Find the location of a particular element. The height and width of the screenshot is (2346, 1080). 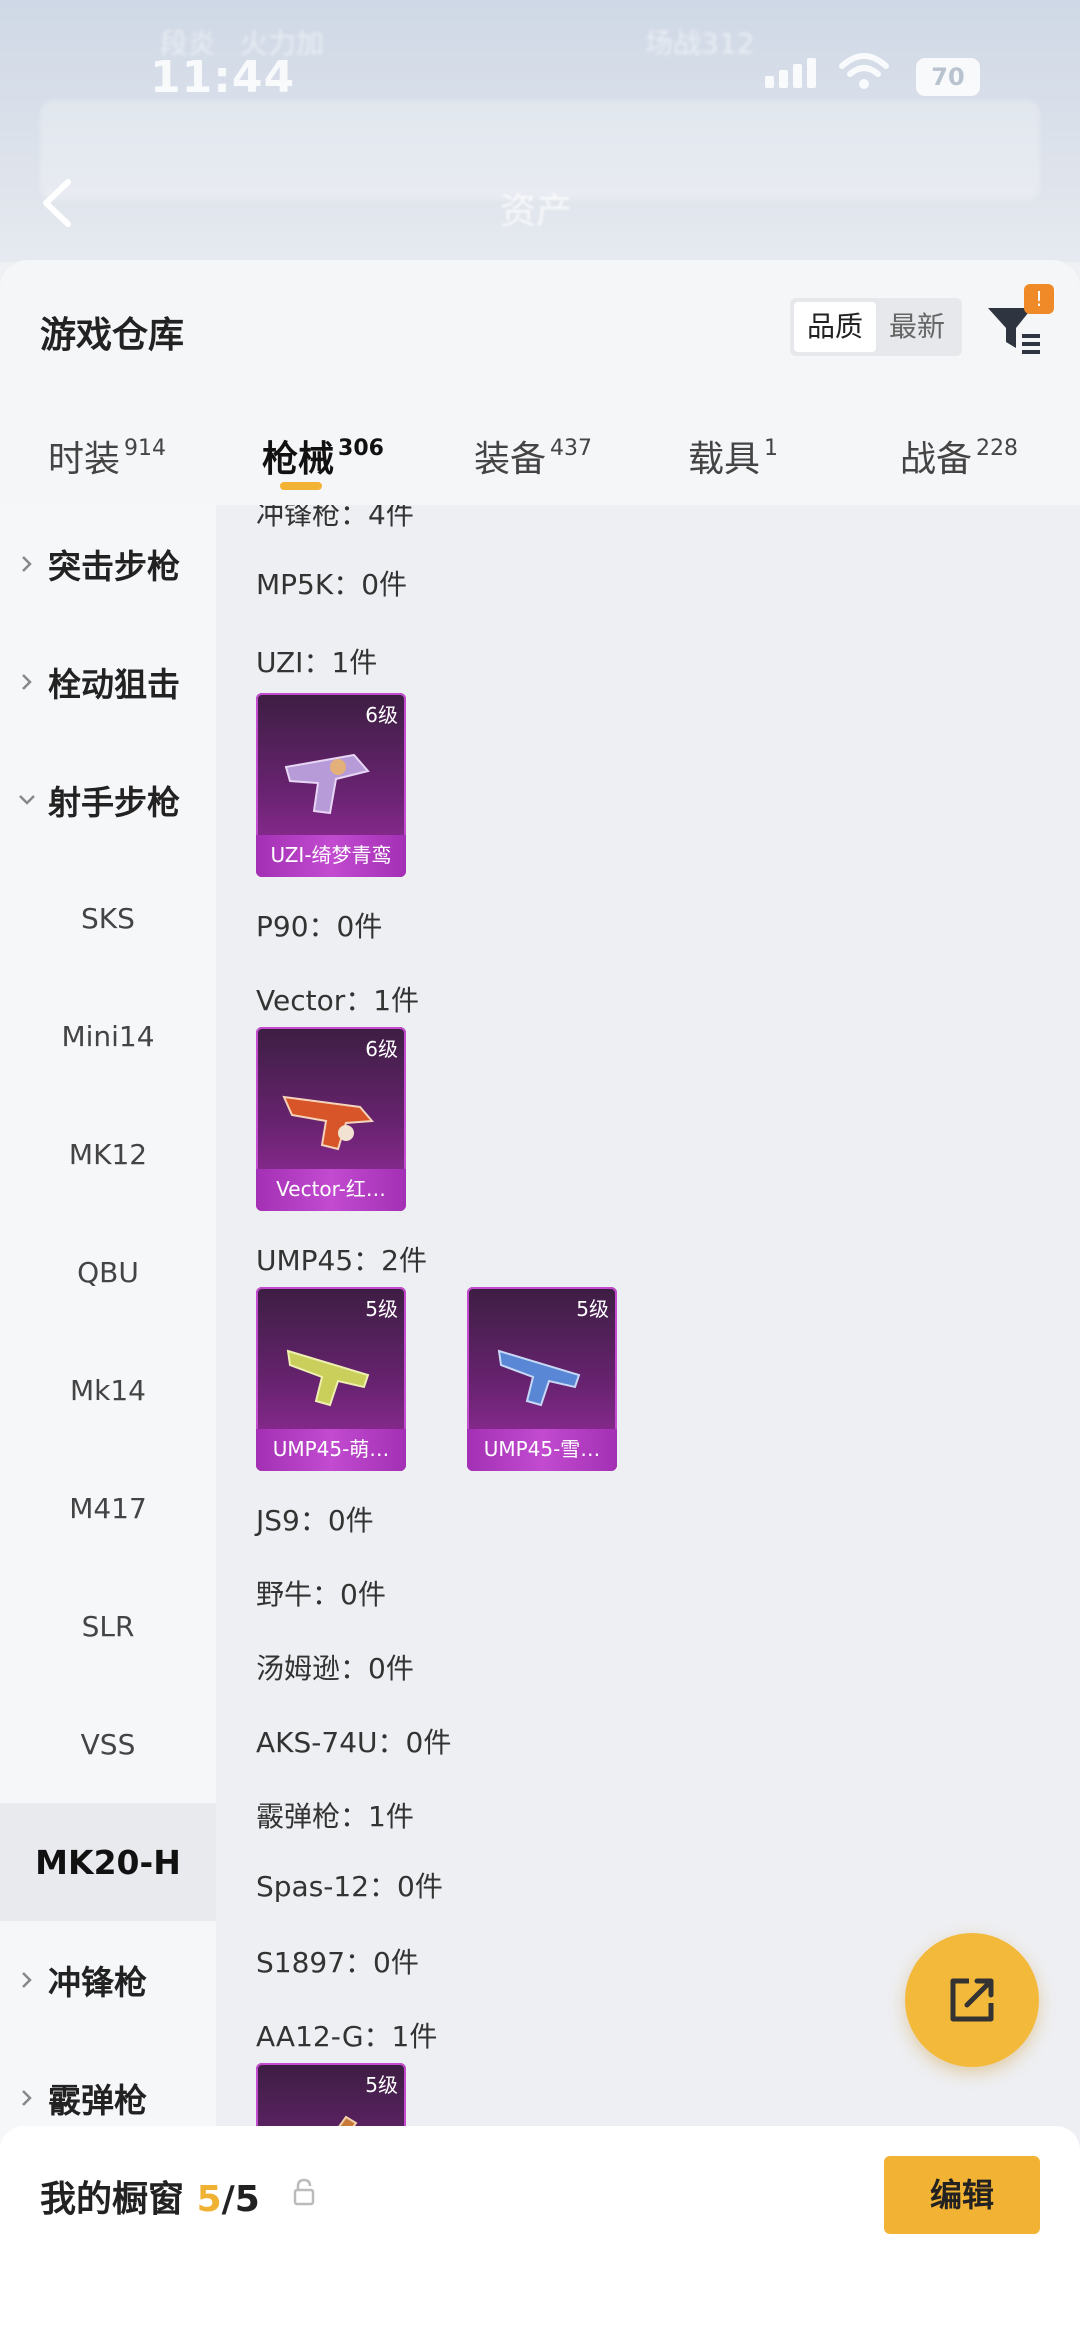

sidebar-item-assault-rifle: 突击步枪 is located at coordinates (108, 564).